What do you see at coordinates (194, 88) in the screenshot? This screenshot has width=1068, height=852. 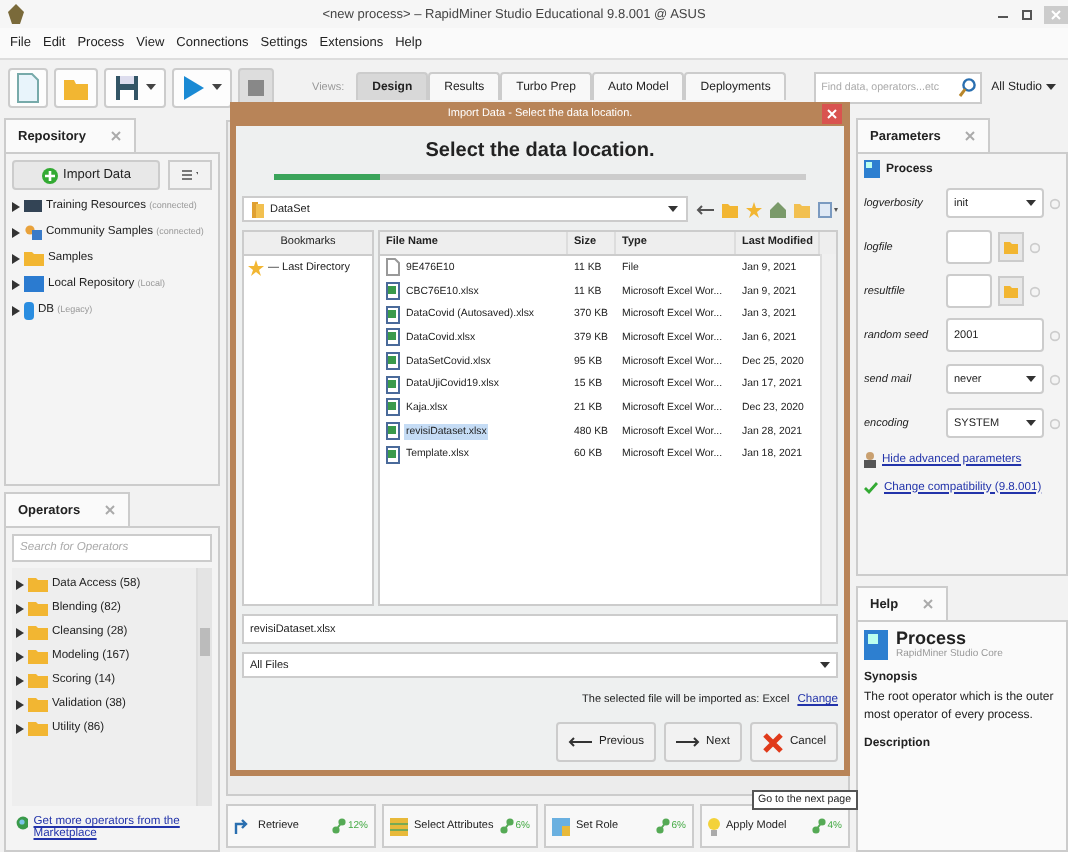 I see `play-icon` at bounding box center [194, 88].